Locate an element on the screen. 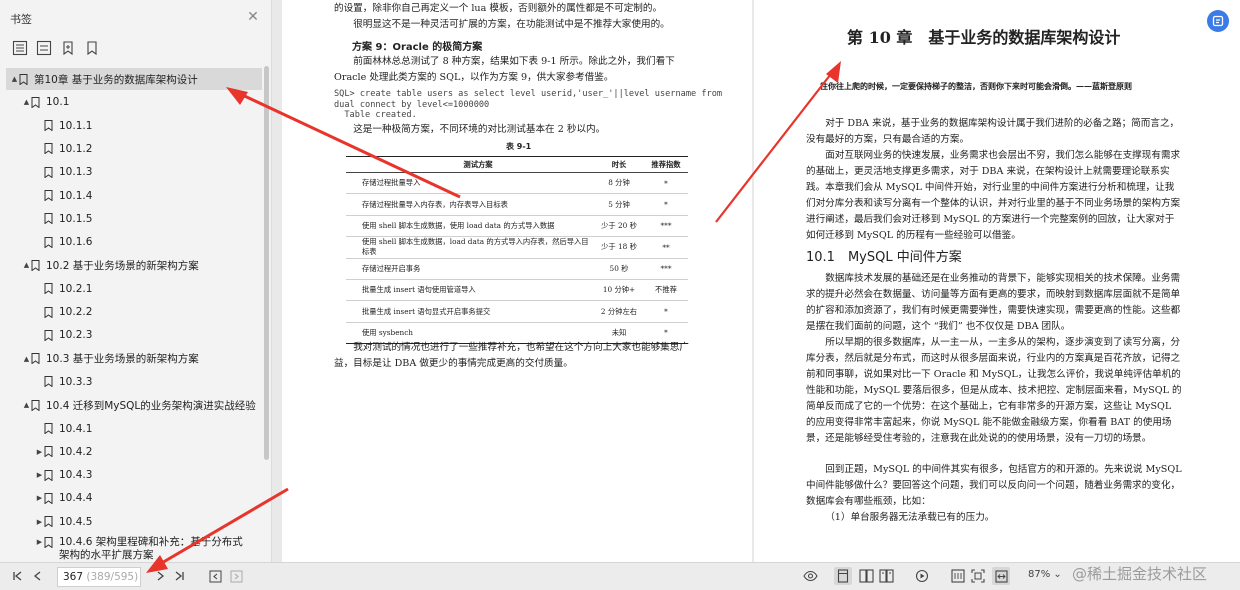 The width and height of the screenshot is (1240, 590). bookmark-label: 10.1.2 is located at coordinates (76, 148).